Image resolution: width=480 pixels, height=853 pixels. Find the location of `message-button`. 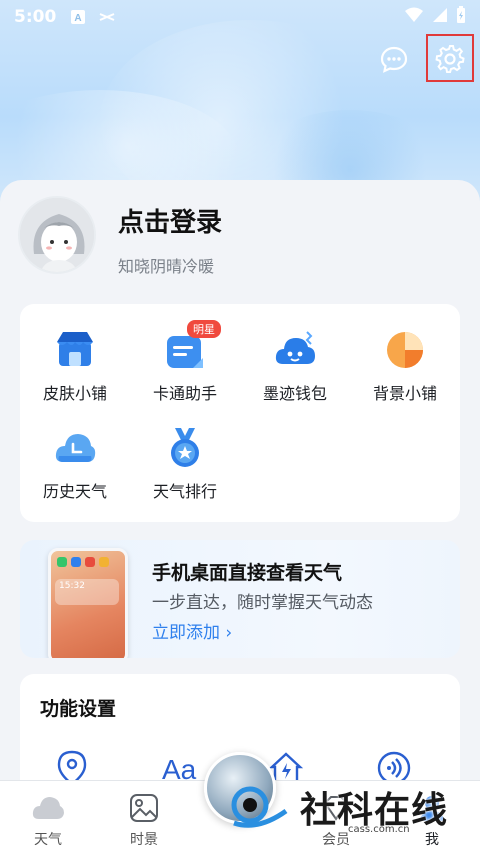

message-button is located at coordinates (394, 60).